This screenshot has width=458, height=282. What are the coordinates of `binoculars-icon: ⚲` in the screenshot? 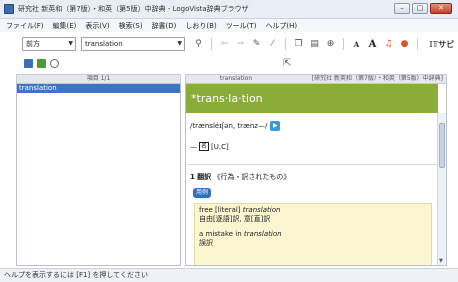 It's located at (198, 44).